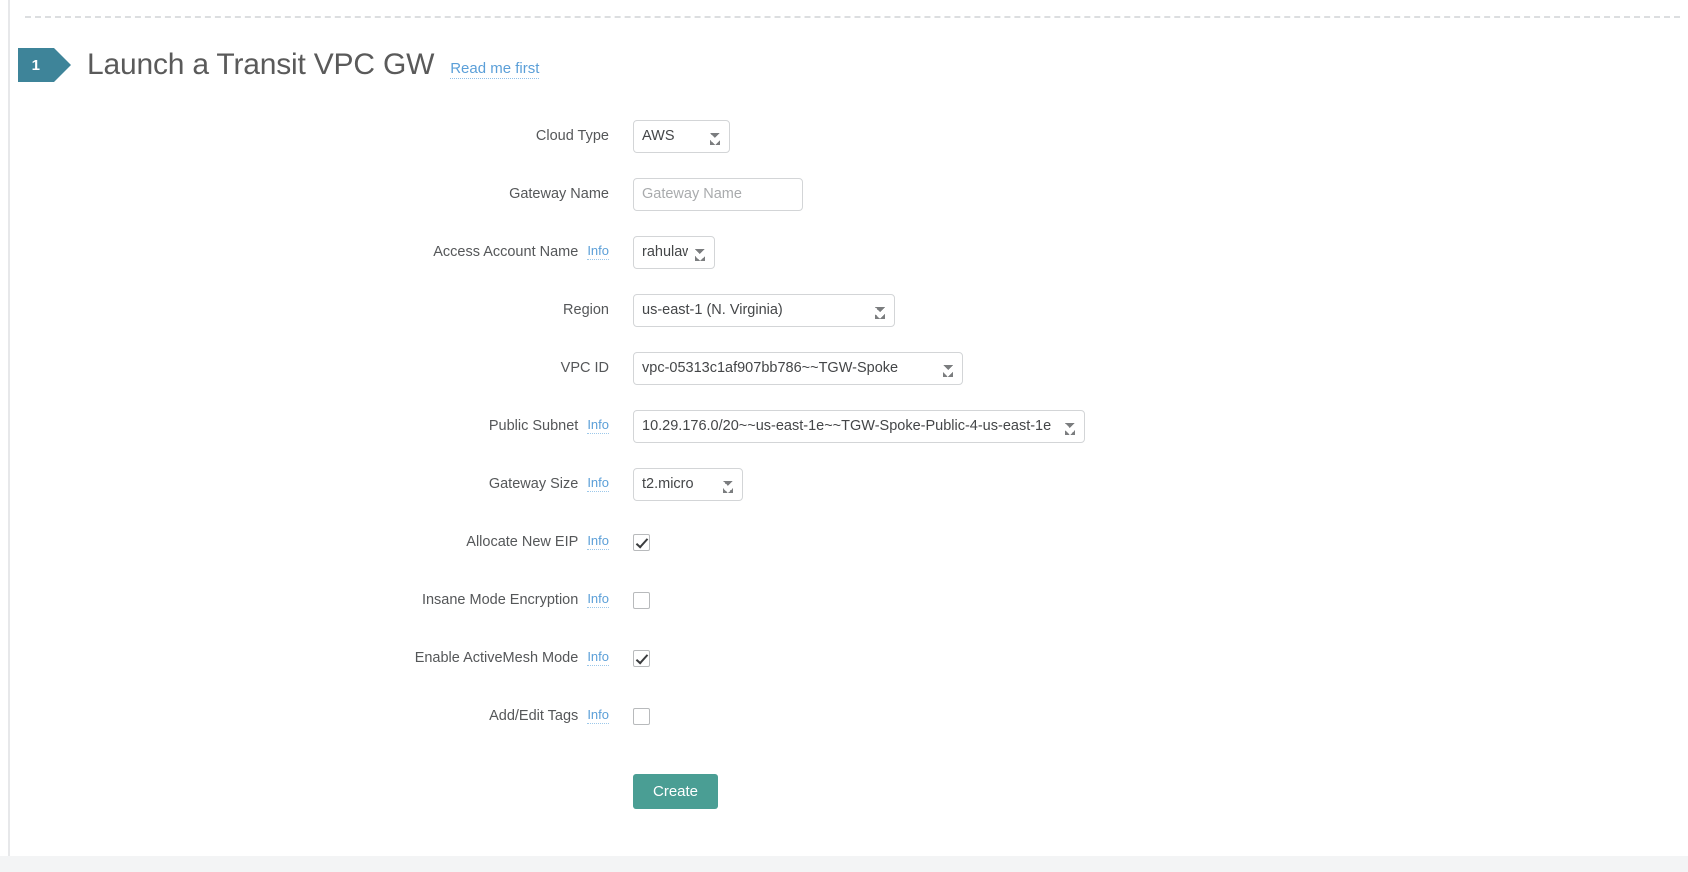 This screenshot has width=1688, height=872. What do you see at coordinates (676, 791) in the screenshot?
I see `create-button: Create` at bounding box center [676, 791].